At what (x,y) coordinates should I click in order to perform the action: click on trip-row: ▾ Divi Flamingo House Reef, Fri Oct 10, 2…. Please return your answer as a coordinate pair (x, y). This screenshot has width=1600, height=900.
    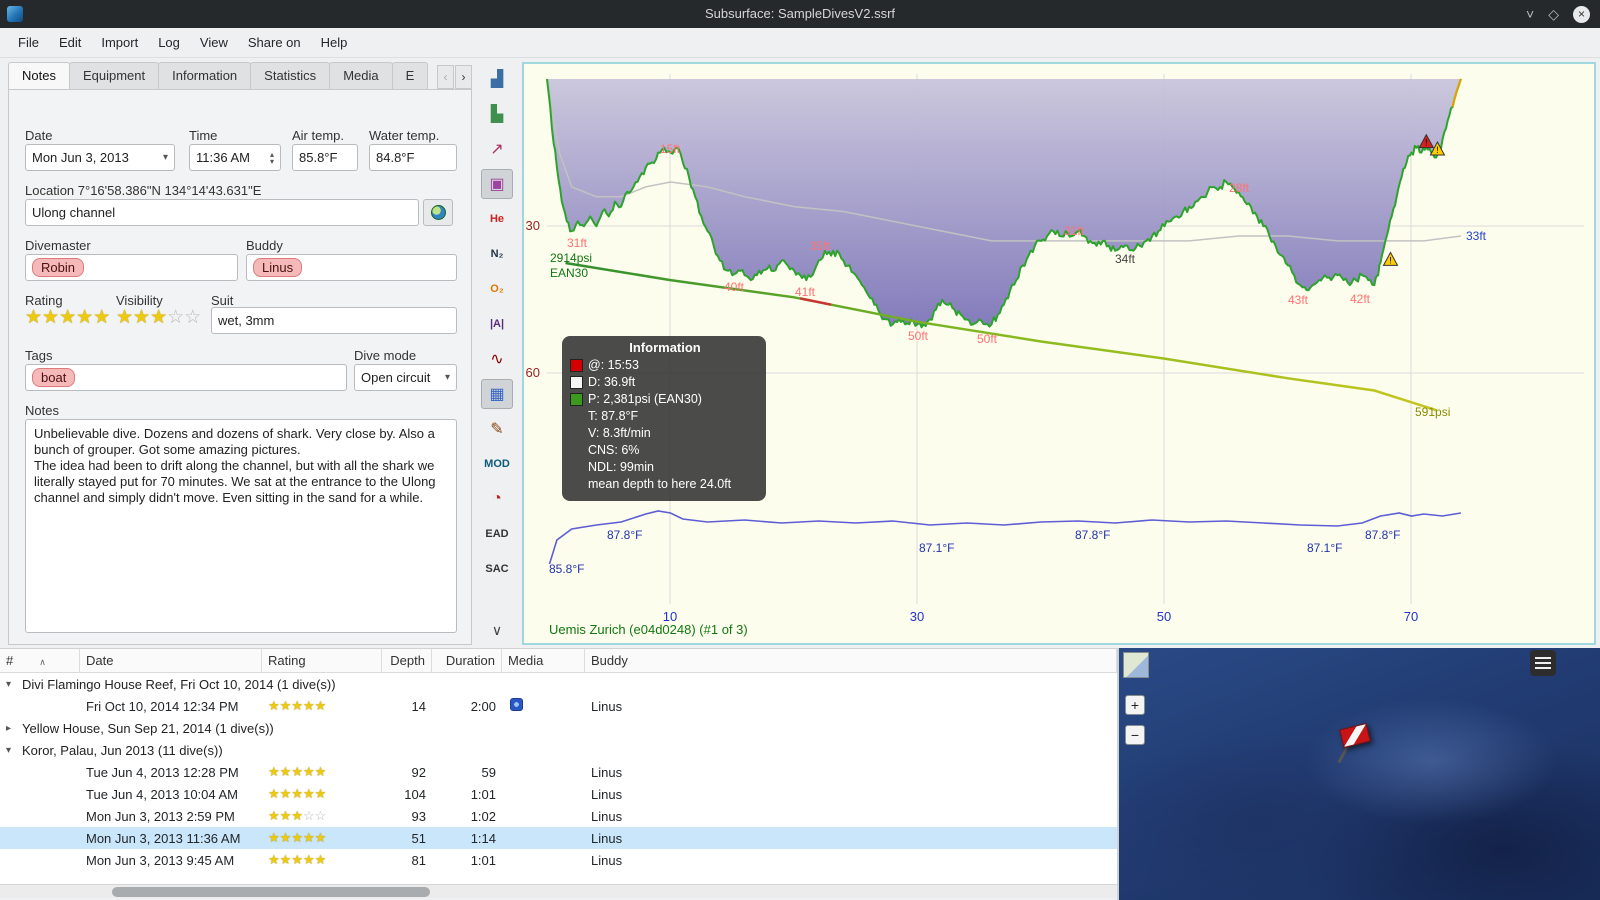
    Looking at the image, I should click on (558, 684).